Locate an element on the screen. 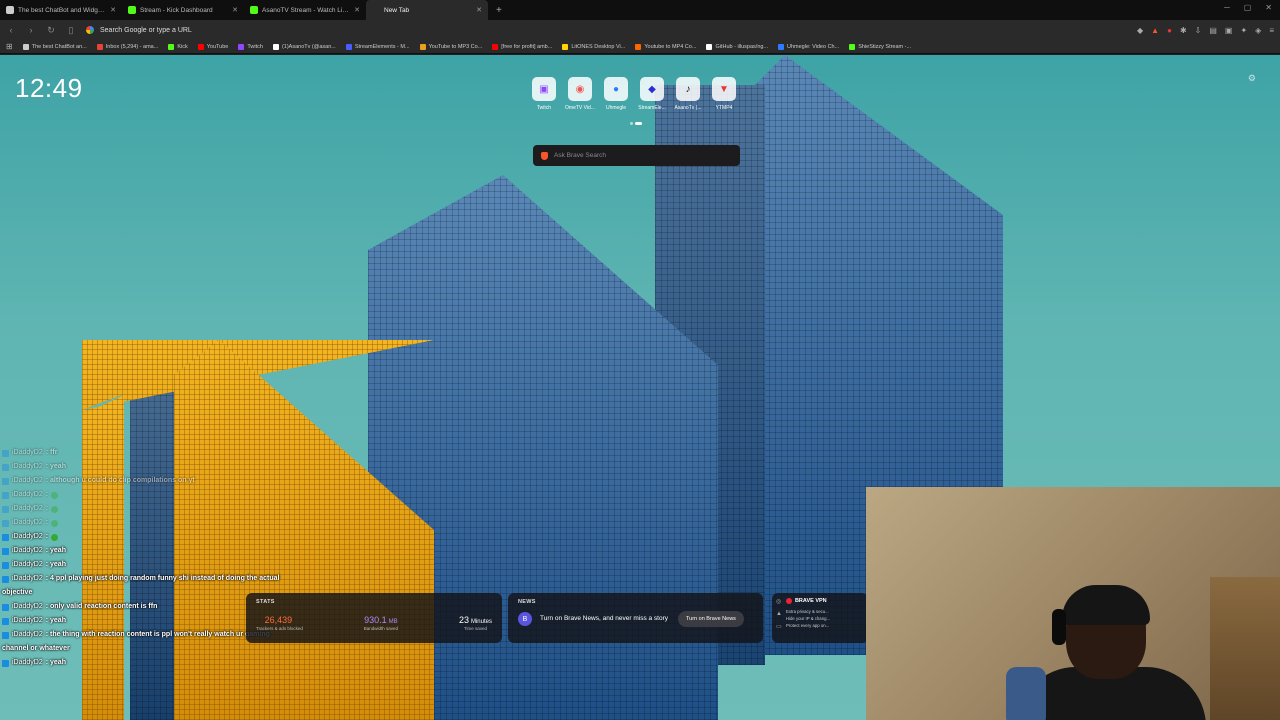  uhmegle-icon: ● is located at coordinates (616, 89).